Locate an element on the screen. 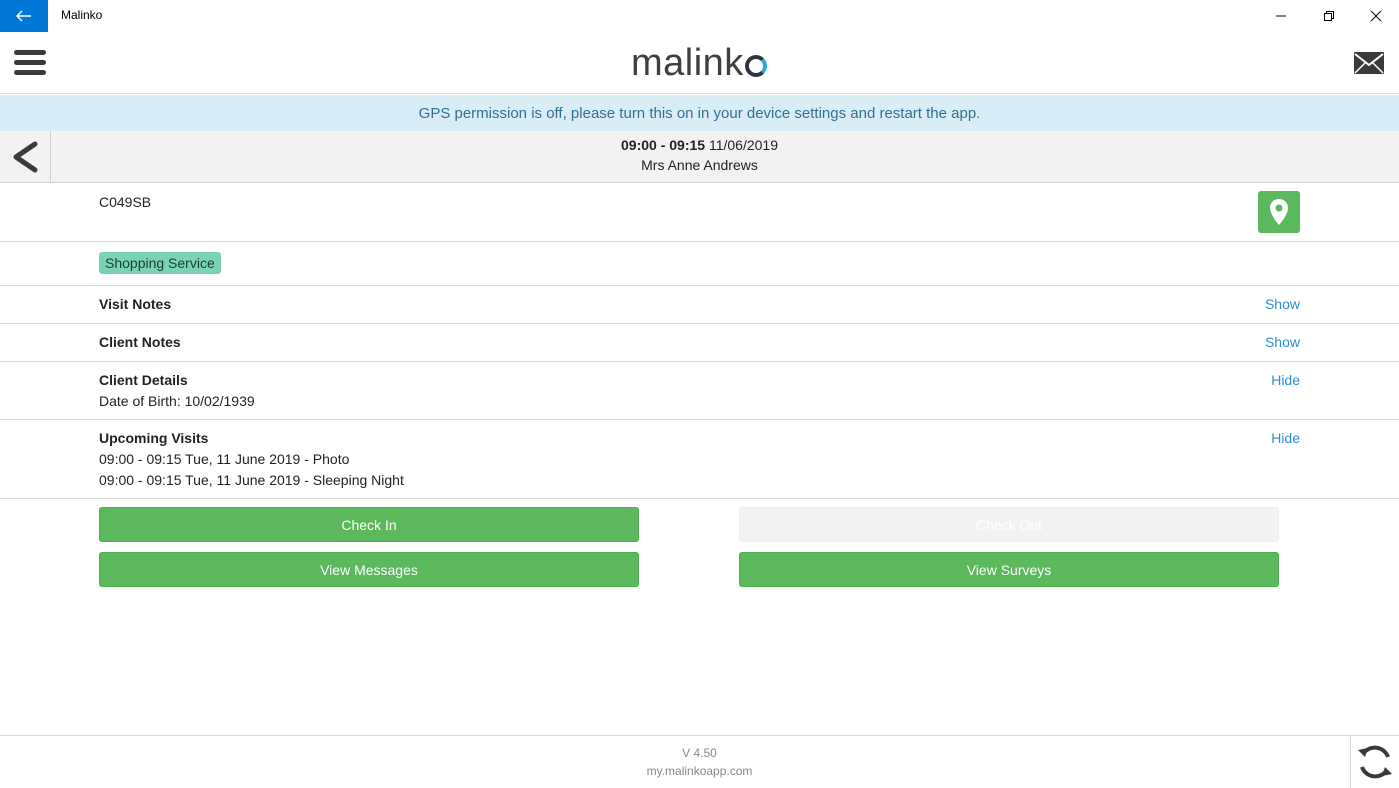  check-out-button: Check Out is located at coordinates (1009, 524).